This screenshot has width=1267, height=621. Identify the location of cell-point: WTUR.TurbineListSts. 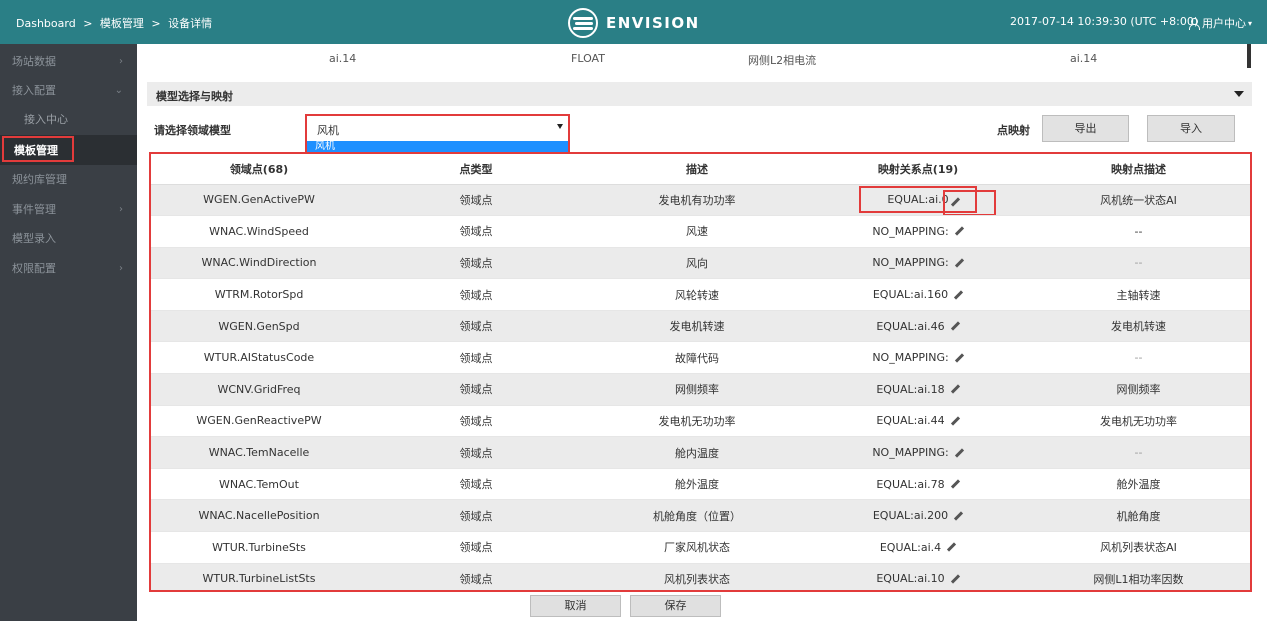
(259, 576).